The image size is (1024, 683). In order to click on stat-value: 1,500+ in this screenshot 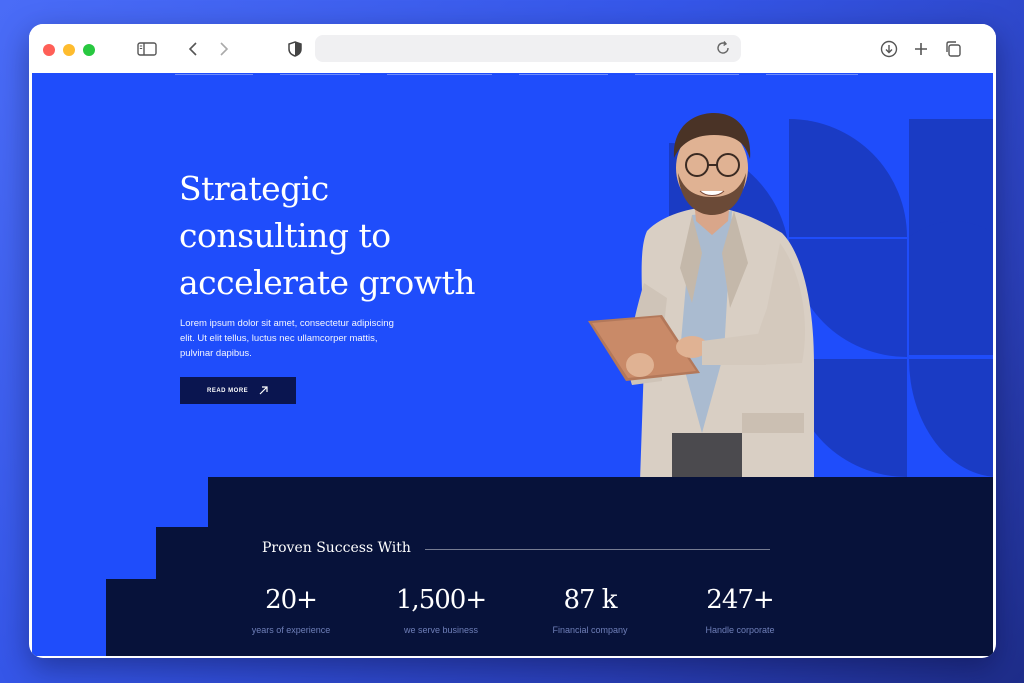, I will do `click(441, 600)`.